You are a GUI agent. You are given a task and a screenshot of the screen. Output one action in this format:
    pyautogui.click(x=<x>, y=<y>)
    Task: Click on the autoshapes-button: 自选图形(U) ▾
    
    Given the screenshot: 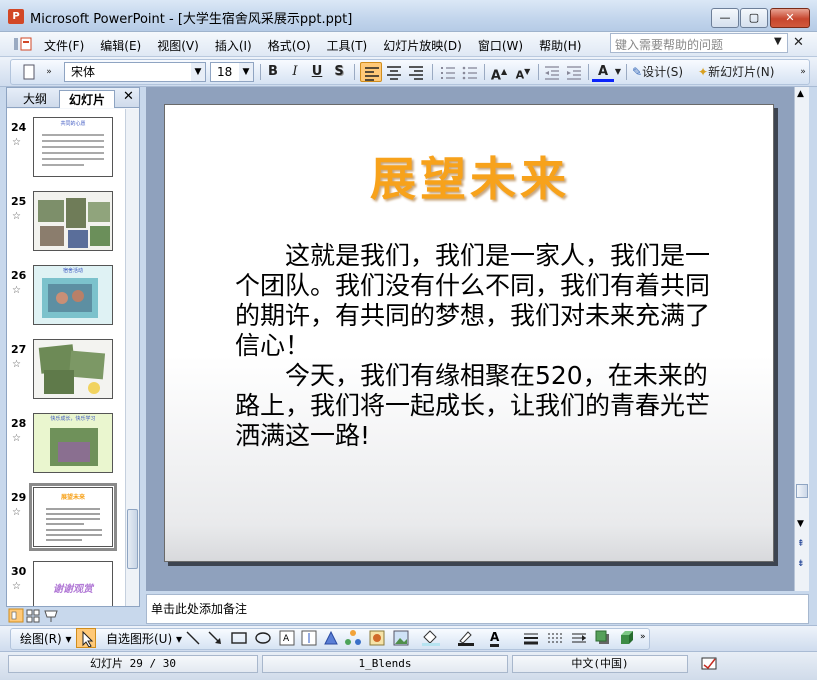 What is the action you would take?
    pyautogui.click(x=144, y=638)
    